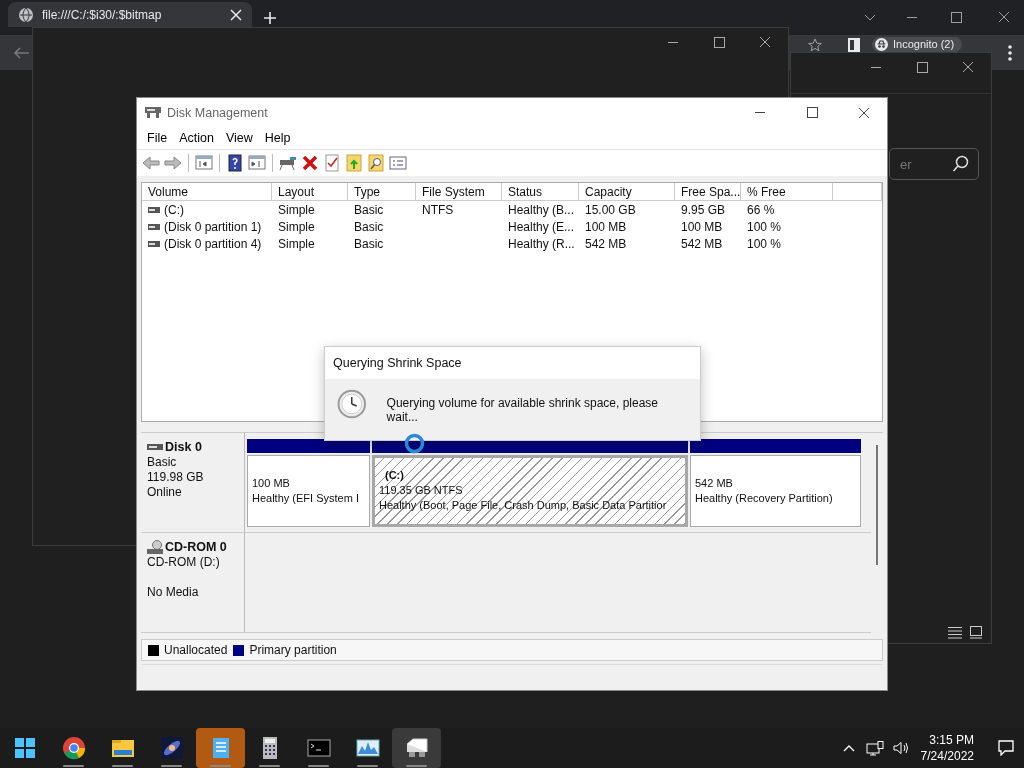  What do you see at coordinates (900, 748) in the screenshot?
I see `speaker-icon` at bounding box center [900, 748].